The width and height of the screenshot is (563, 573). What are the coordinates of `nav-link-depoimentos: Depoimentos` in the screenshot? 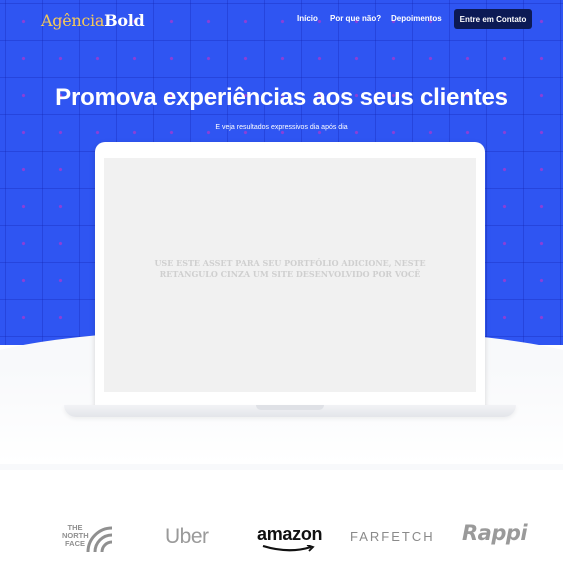 It's located at (416, 18).